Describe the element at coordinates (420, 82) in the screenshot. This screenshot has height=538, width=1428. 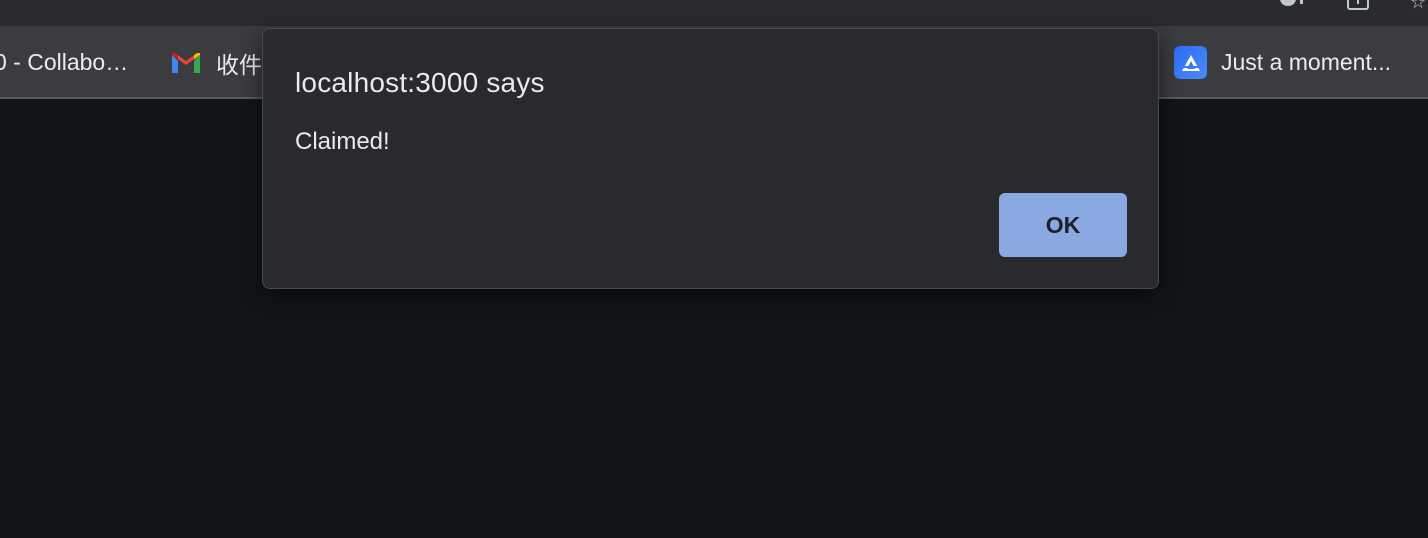
I see `alert-title: localhost:3000 says` at that location.